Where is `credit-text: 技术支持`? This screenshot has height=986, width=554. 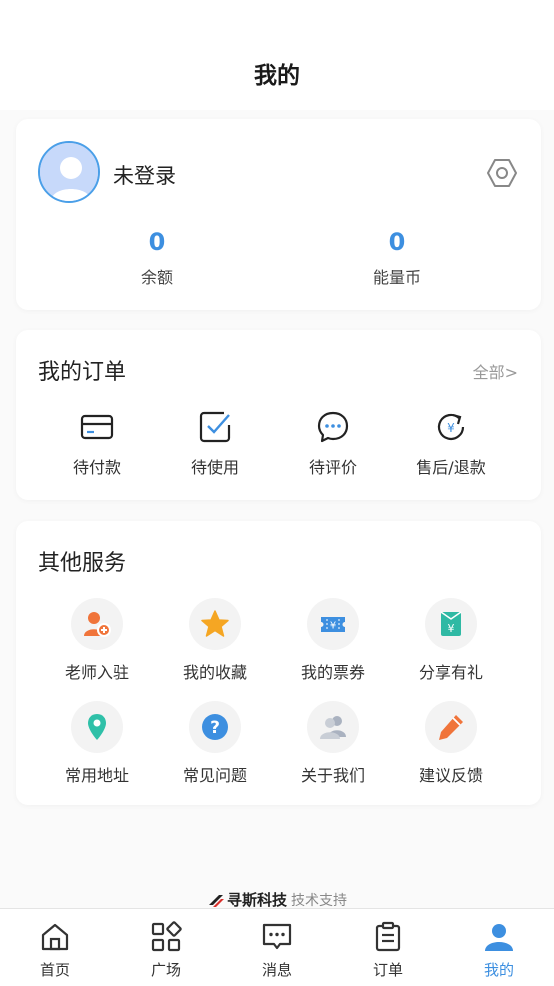 credit-text: 技术支持 is located at coordinates (319, 901).